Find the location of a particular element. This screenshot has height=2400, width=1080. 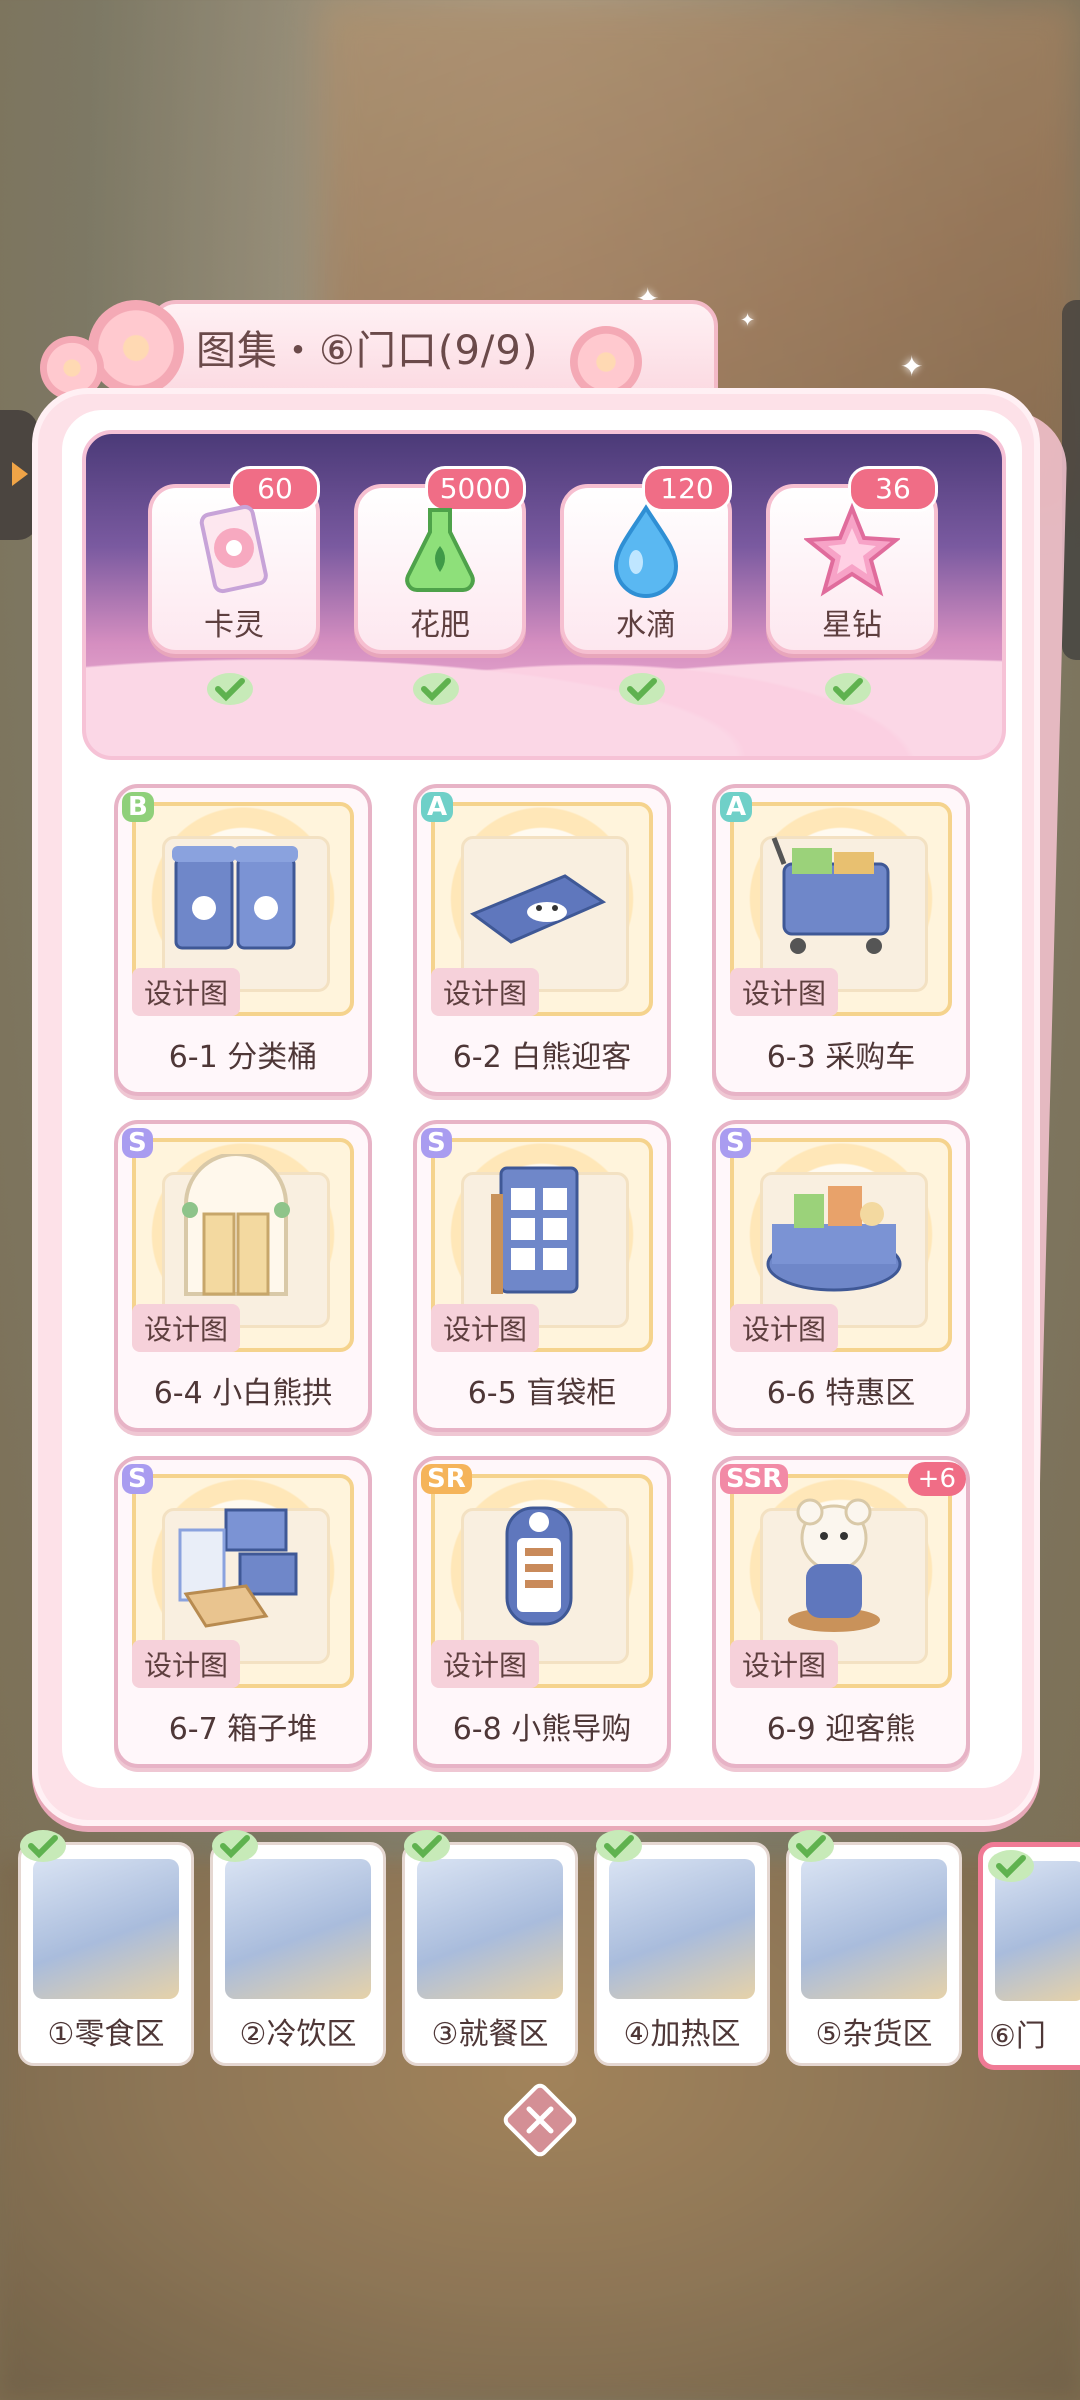

area-tab-snack: ①零食区 is located at coordinates (106, 1948).